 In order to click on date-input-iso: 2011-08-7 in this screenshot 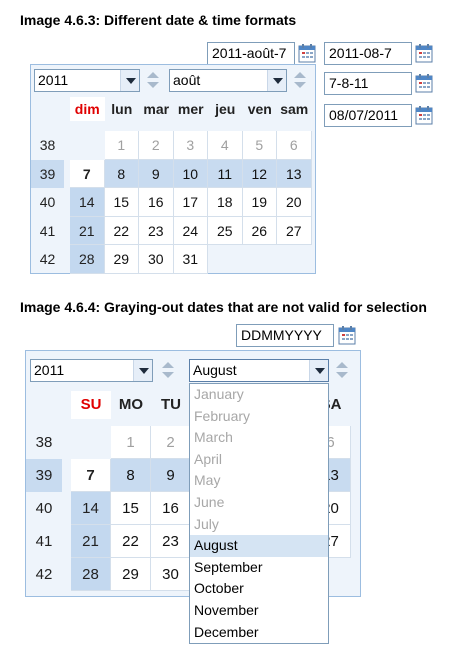, I will do `click(368, 53)`.